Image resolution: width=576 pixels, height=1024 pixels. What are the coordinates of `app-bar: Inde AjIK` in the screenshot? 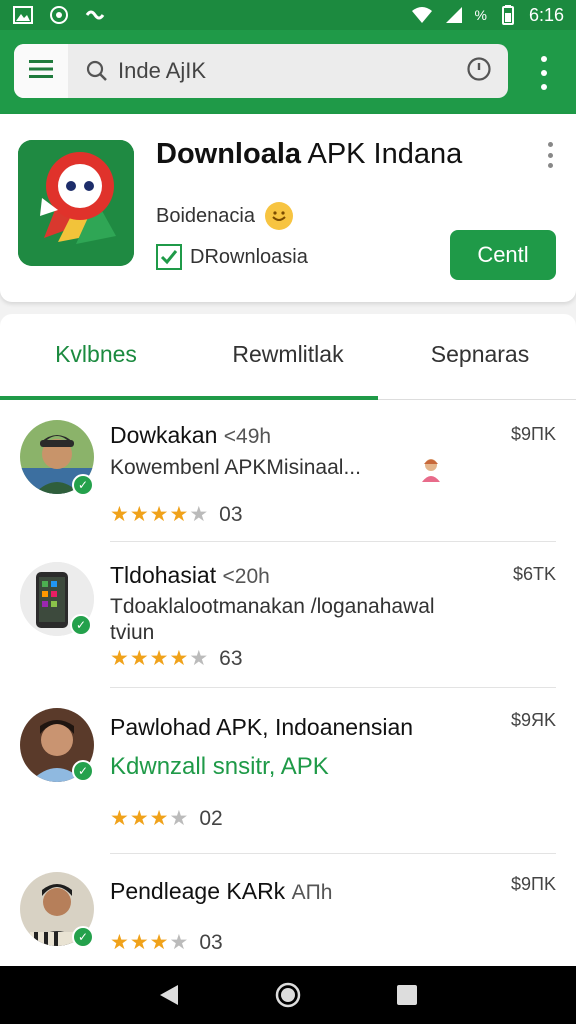 It's located at (288, 72).